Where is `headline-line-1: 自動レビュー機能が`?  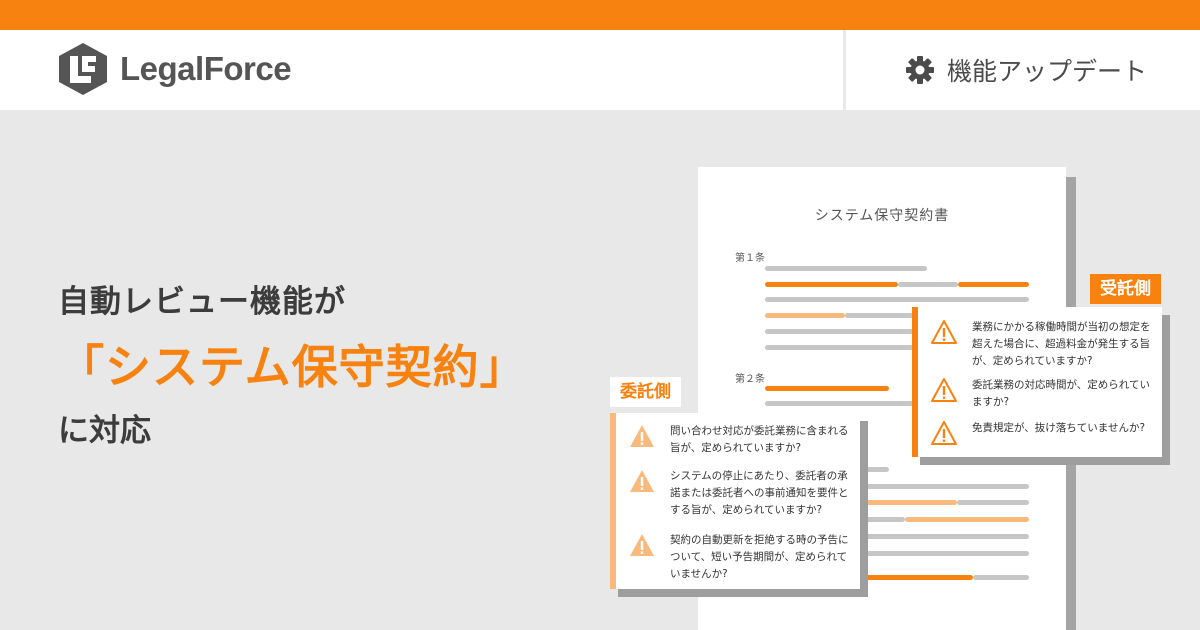 headline-line-1: 自動レビュー機能が is located at coordinates (202, 302).